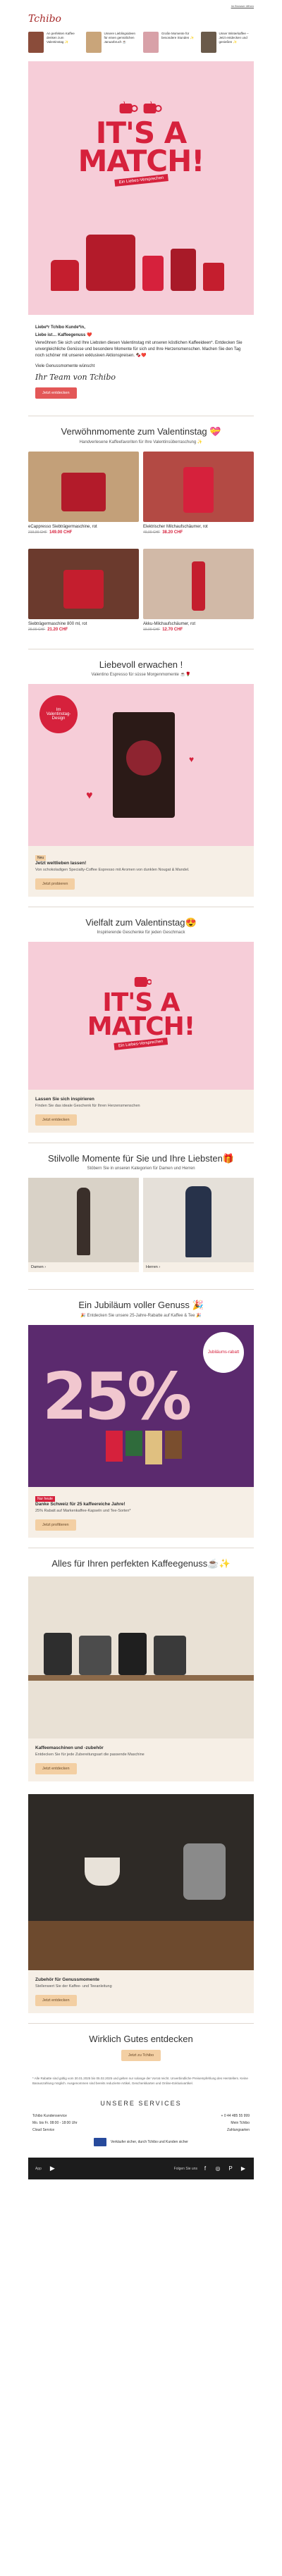  I want to click on coffee-bag, so click(144, 765).